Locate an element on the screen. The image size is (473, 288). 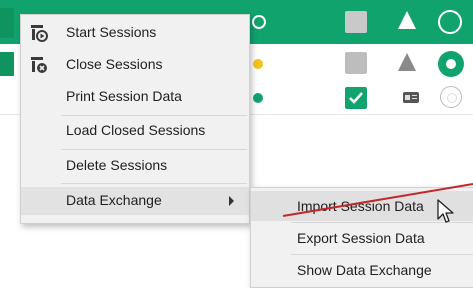
mouse-cursor-icon is located at coordinates (445, 211).